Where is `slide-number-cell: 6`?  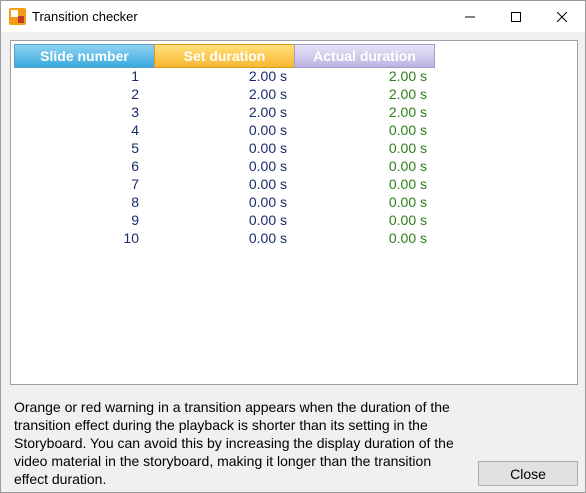 slide-number-cell: 6 is located at coordinates (135, 166).